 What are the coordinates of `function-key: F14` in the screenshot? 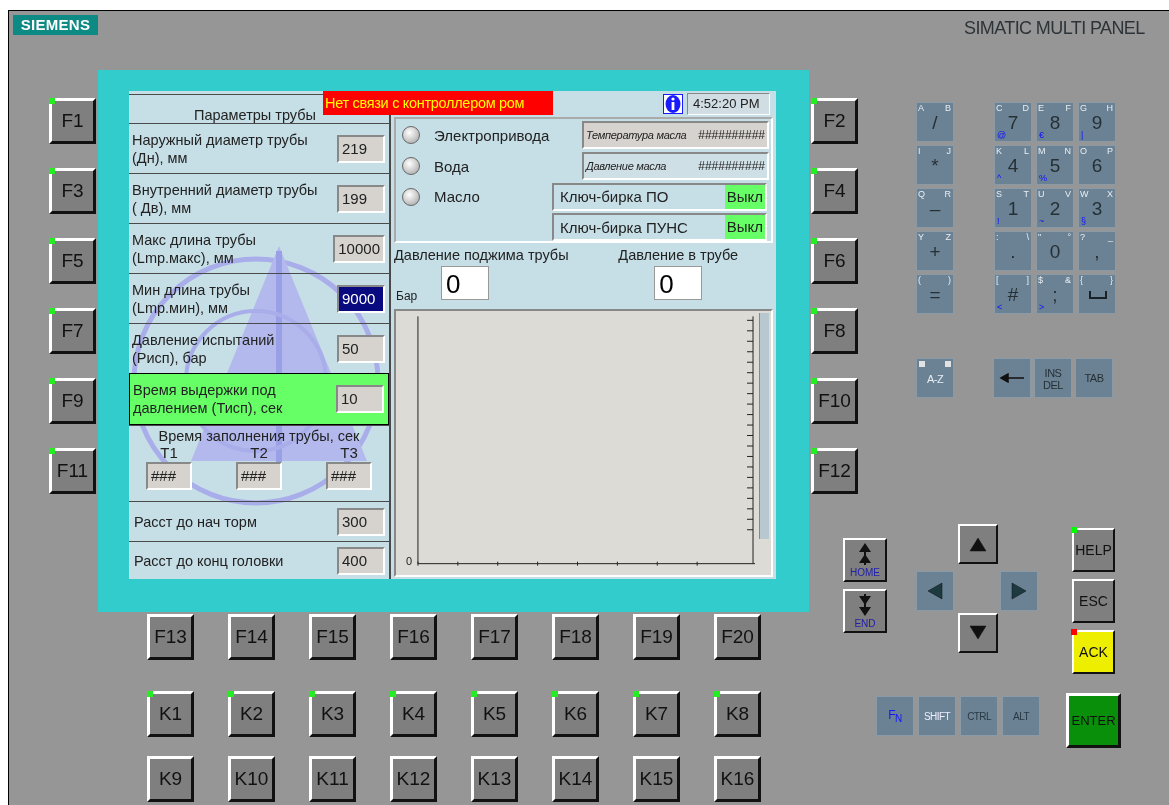 It's located at (251, 637).